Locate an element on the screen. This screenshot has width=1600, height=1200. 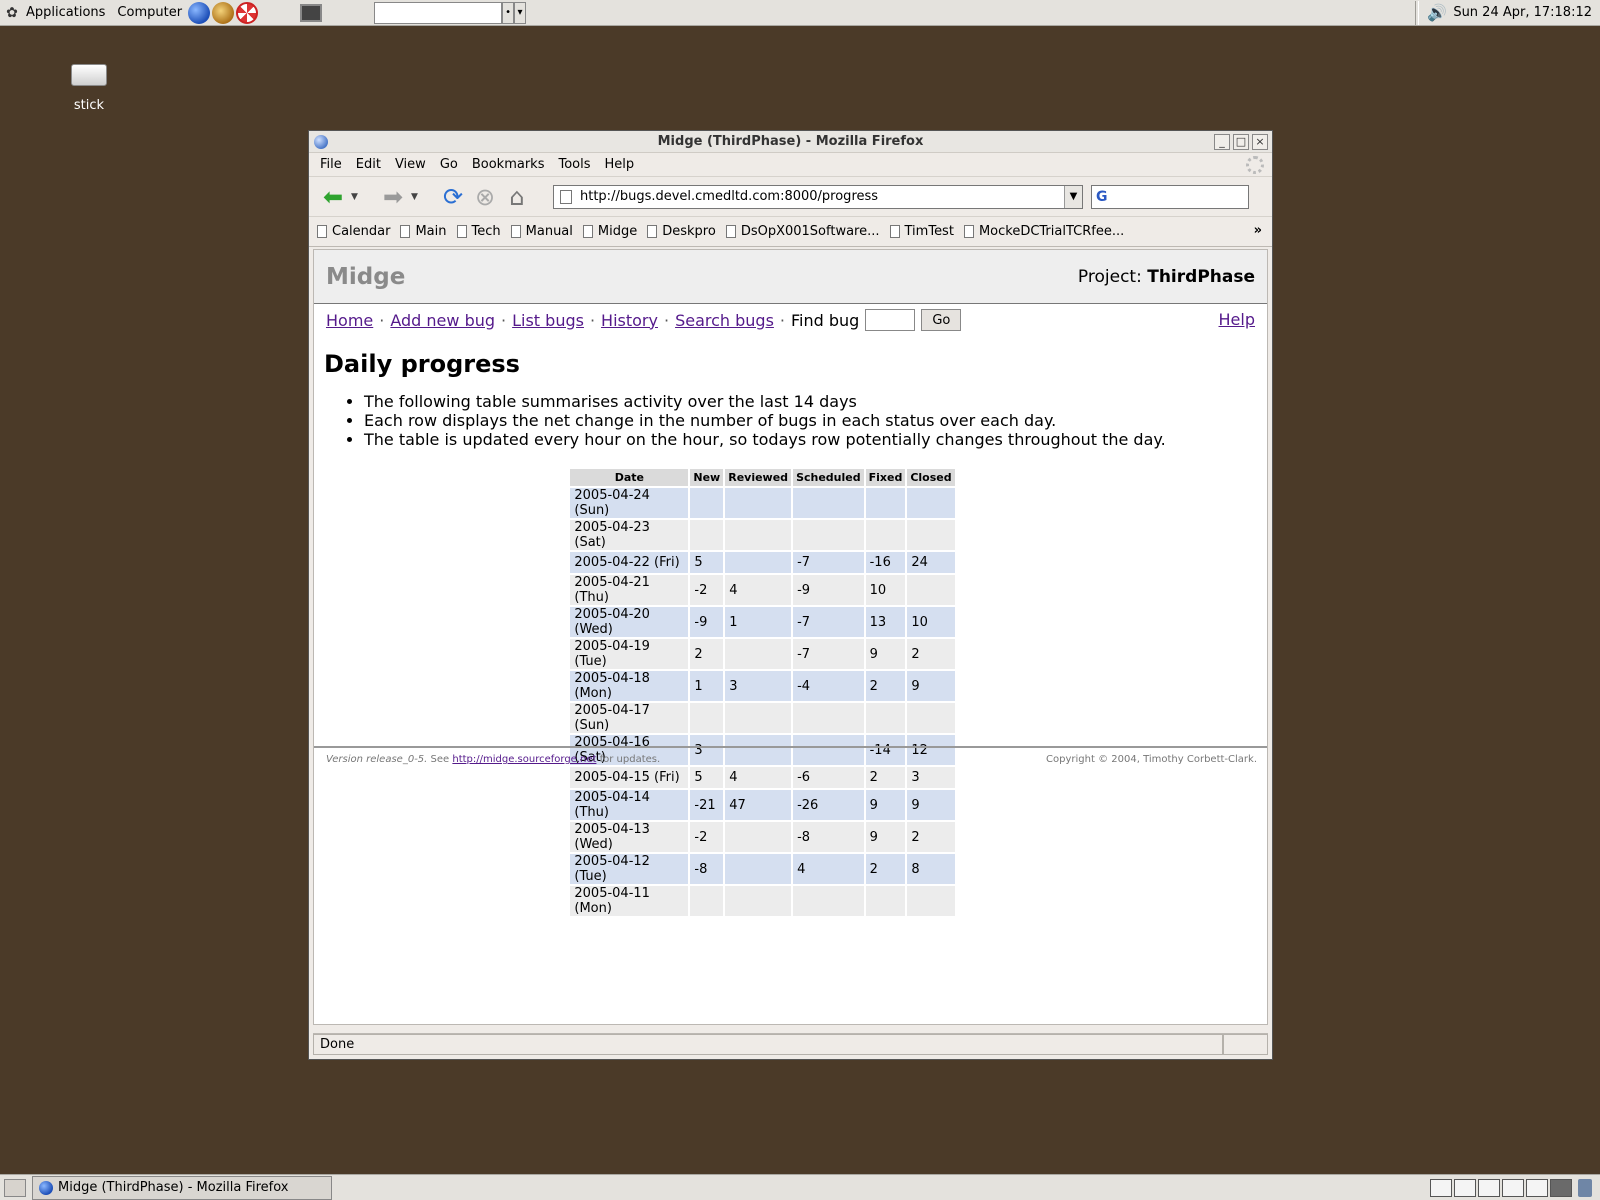
cell-date: 2005-04-11 (Mon) is located at coordinates (629, 901).